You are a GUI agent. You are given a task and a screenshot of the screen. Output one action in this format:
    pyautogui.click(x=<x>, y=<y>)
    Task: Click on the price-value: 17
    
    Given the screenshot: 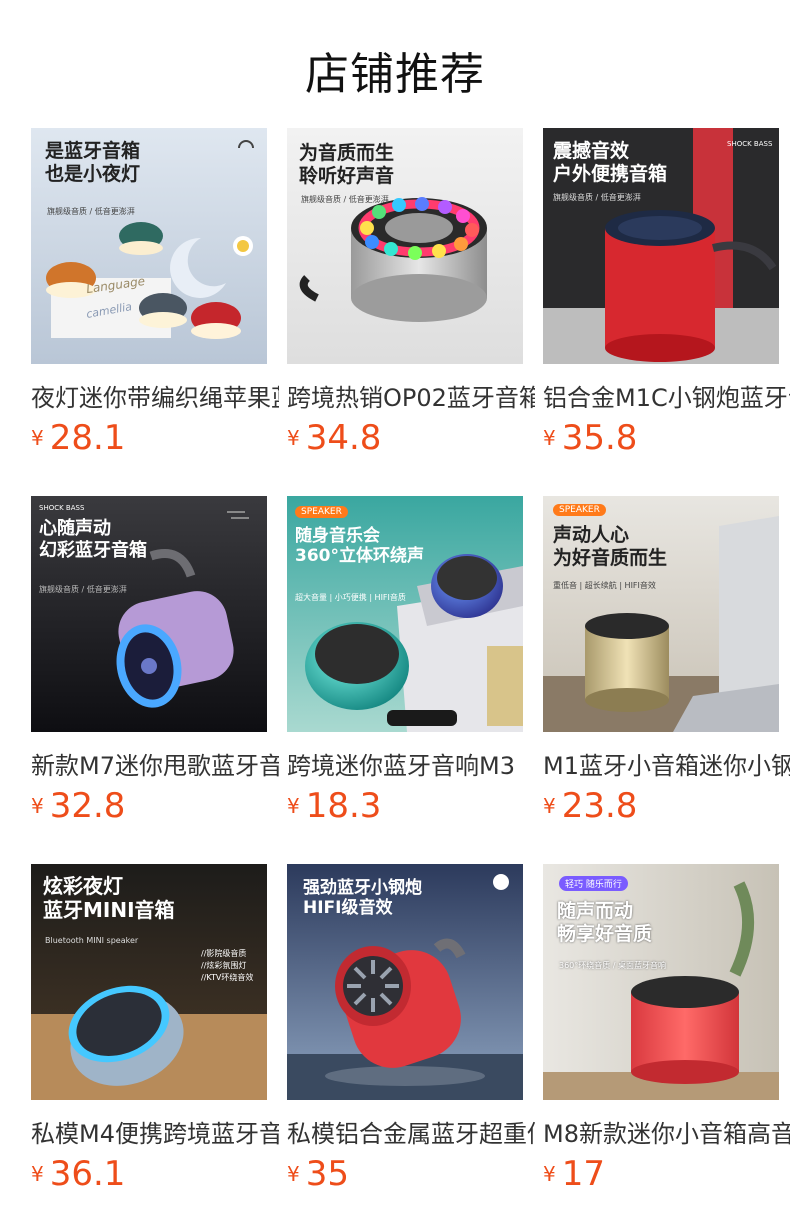 What is the action you would take?
    pyautogui.click(x=583, y=1174)
    